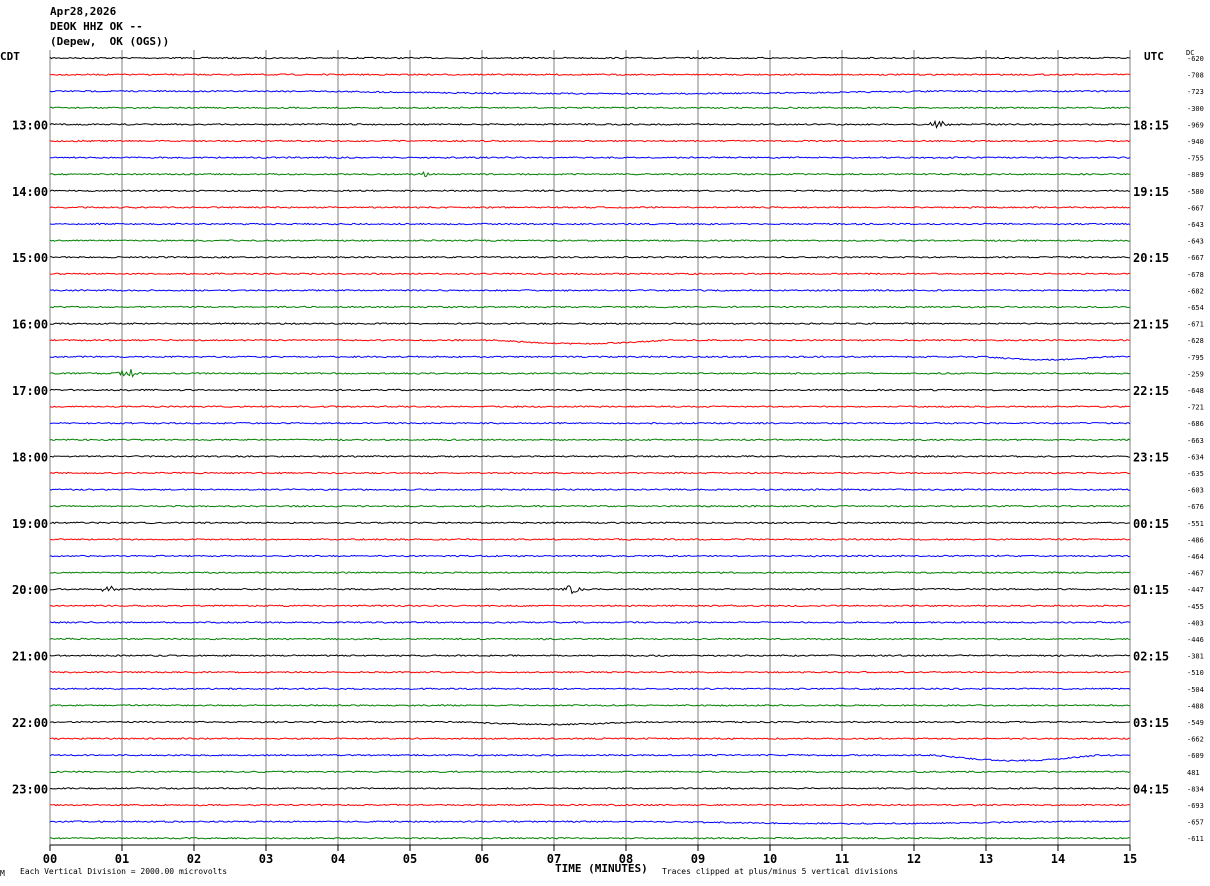  What do you see at coordinates (83, 11) in the screenshot?
I see `record-date: Apr28,2026` at bounding box center [83, 11].